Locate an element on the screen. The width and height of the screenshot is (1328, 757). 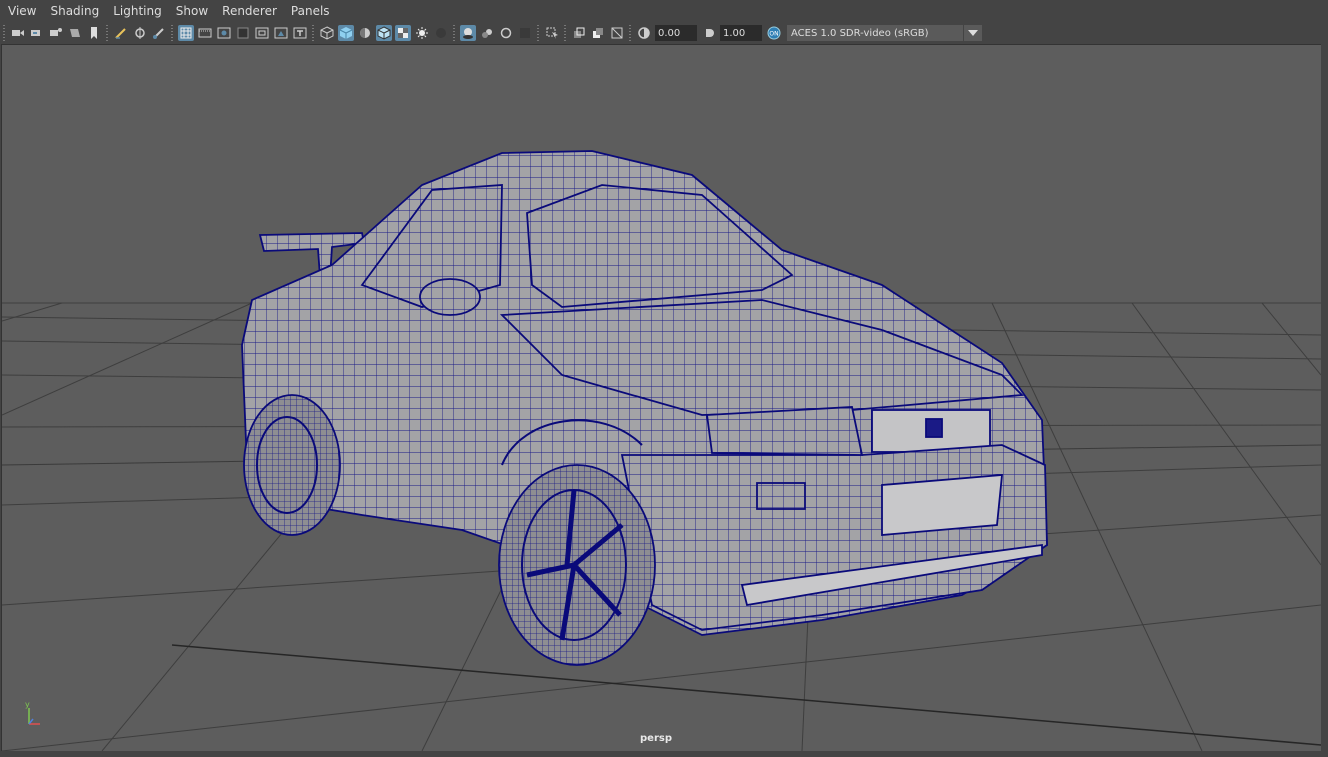
isolate-select-icon is located at coordinates (552, 33).